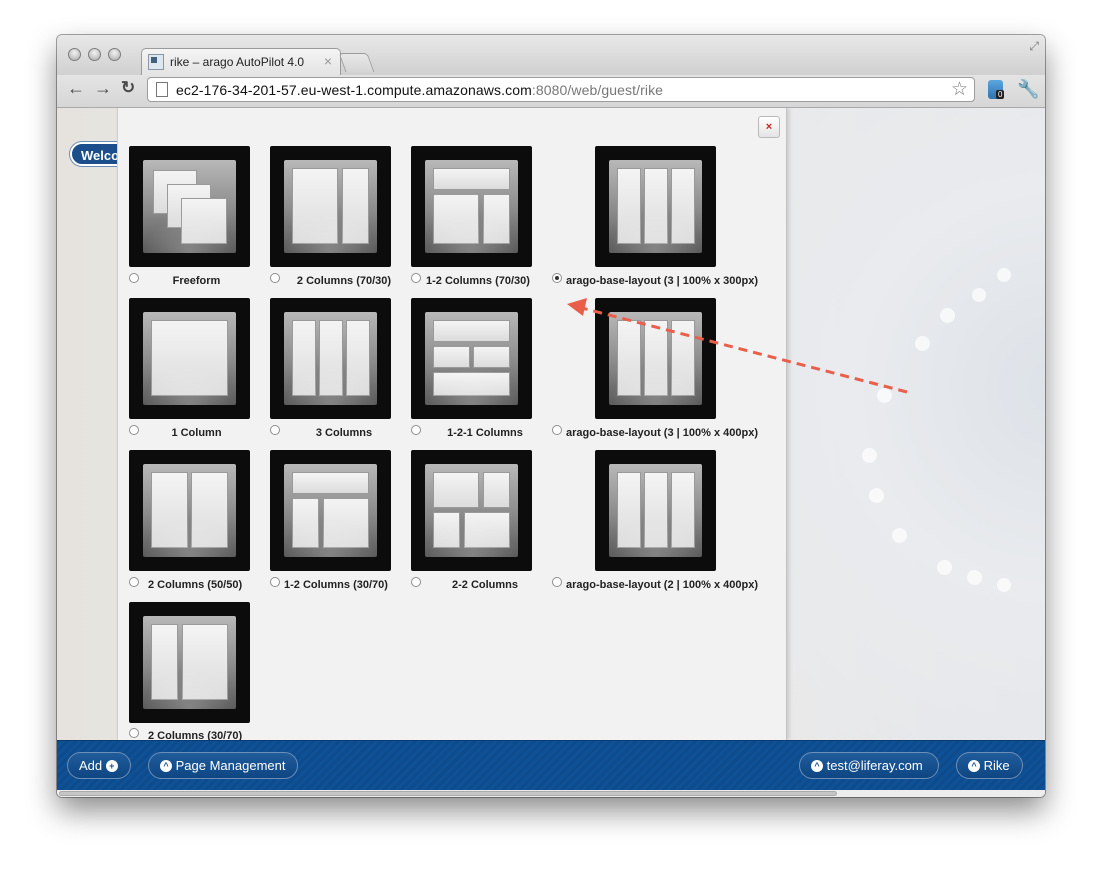  What do you see at coordinates (328, 61) in the screenshot?
I see `tab-close-icon: ×` at bounding box center [328, 61].